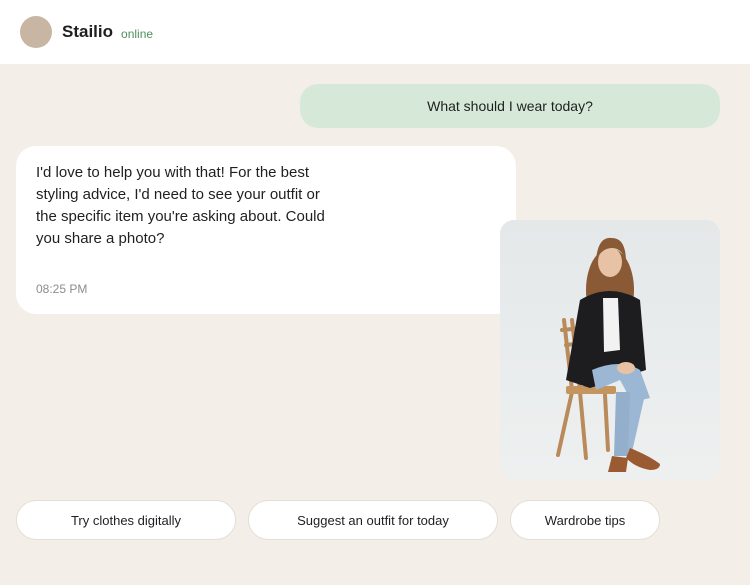 The width and height of the screenshot is (750, 585). Describe the element at coordinates (375, 32) in the screenshot. I see `chat-header: Stailio online` at that location.